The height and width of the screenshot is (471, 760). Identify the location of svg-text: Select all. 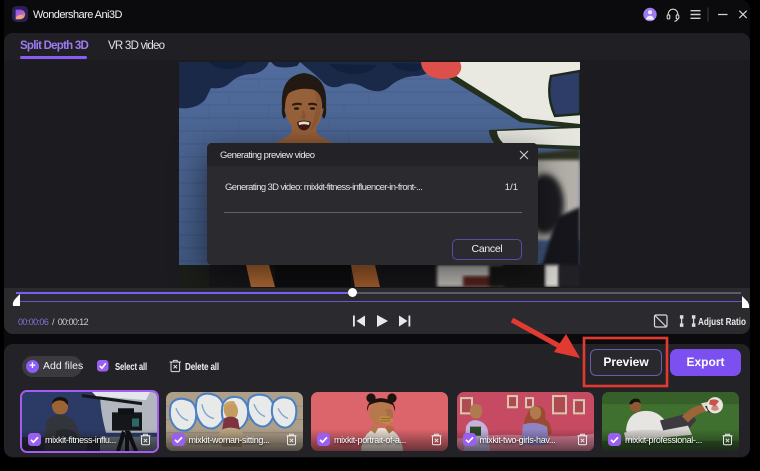
(131, 367).